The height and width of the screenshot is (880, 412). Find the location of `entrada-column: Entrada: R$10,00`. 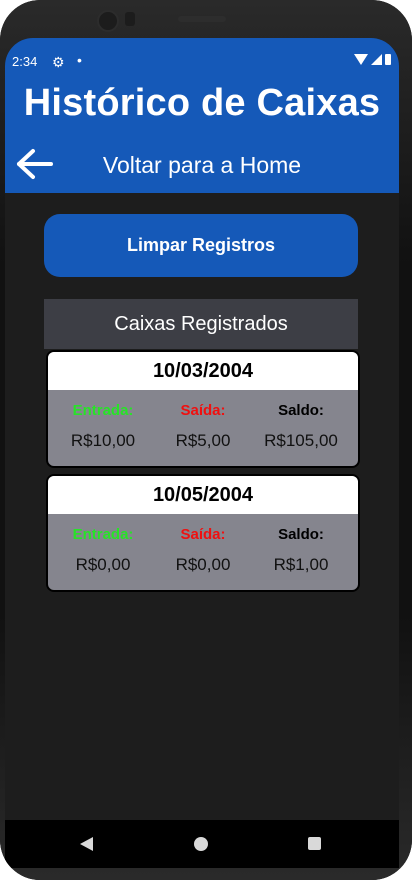

entrada-column: Entrada: R$10,00 is located at coordinates (103, 426).